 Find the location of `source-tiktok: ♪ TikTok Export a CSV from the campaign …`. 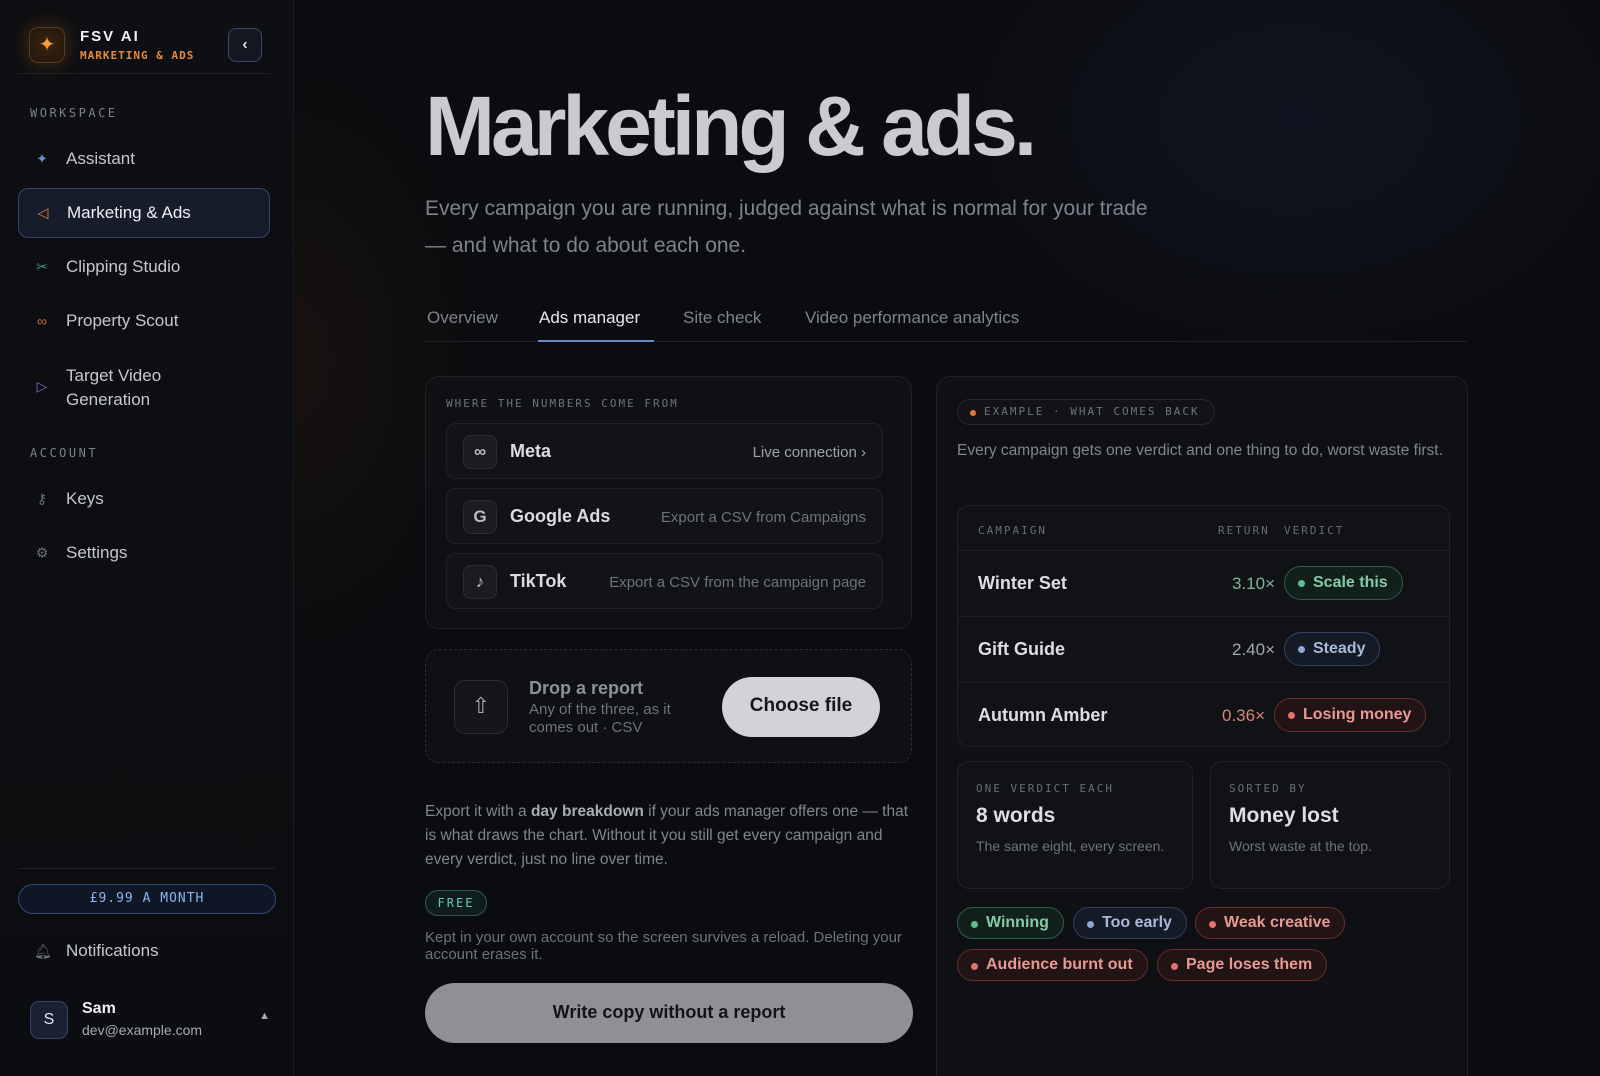

source-tiktok: ♪ TikTok Export a CSV from the campaign … is located at coordinates (664, 581).